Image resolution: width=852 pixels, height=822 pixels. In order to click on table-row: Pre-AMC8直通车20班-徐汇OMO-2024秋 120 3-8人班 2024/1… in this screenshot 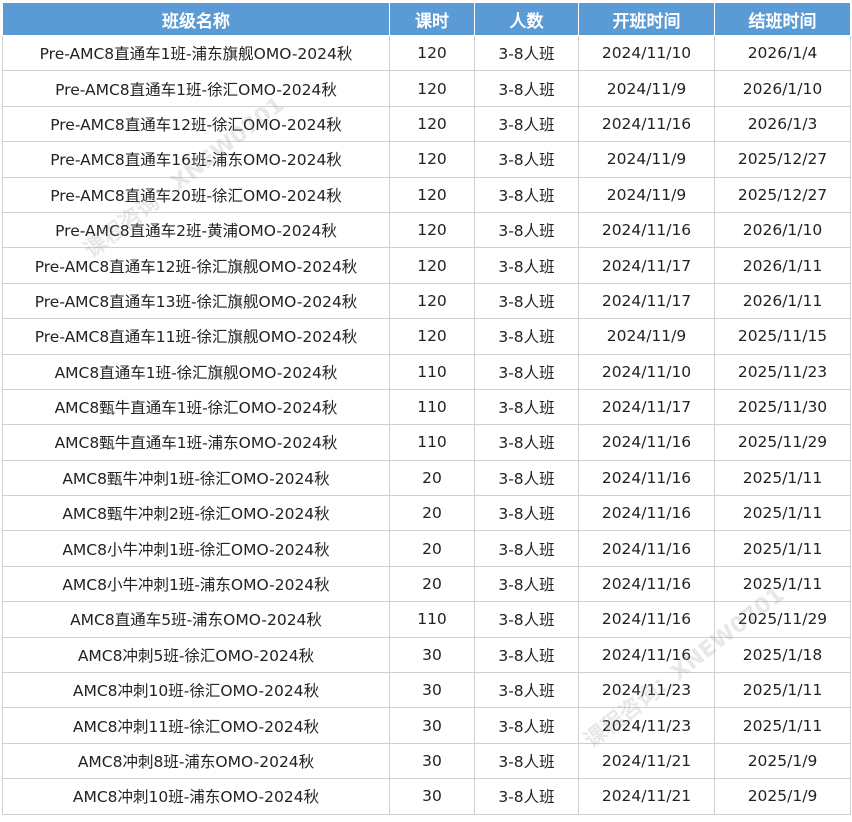, I will do `click(426, 194)`.